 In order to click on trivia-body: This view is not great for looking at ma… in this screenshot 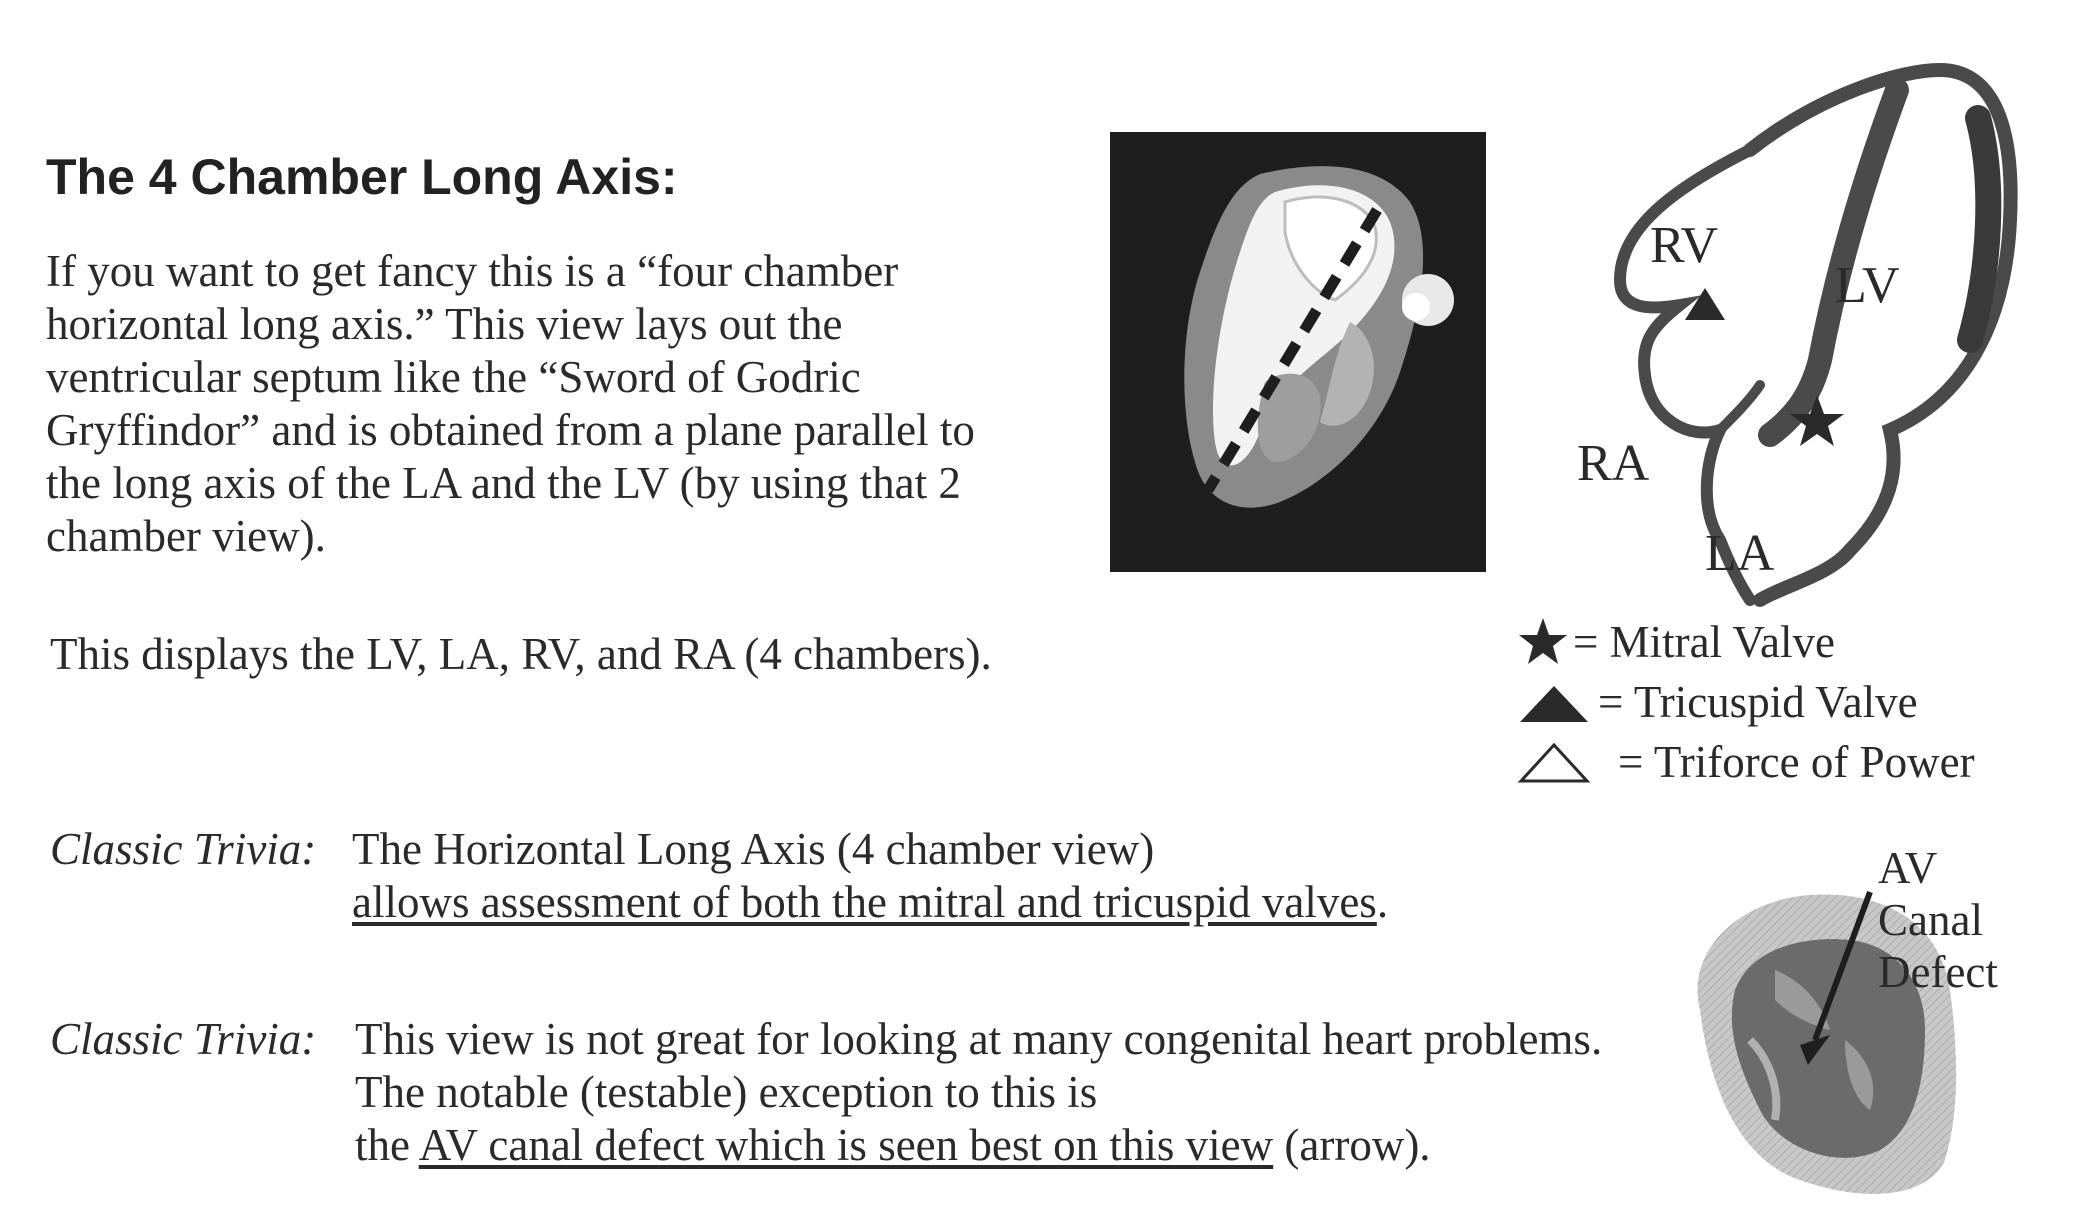, I will do `click(978, 1092)`.